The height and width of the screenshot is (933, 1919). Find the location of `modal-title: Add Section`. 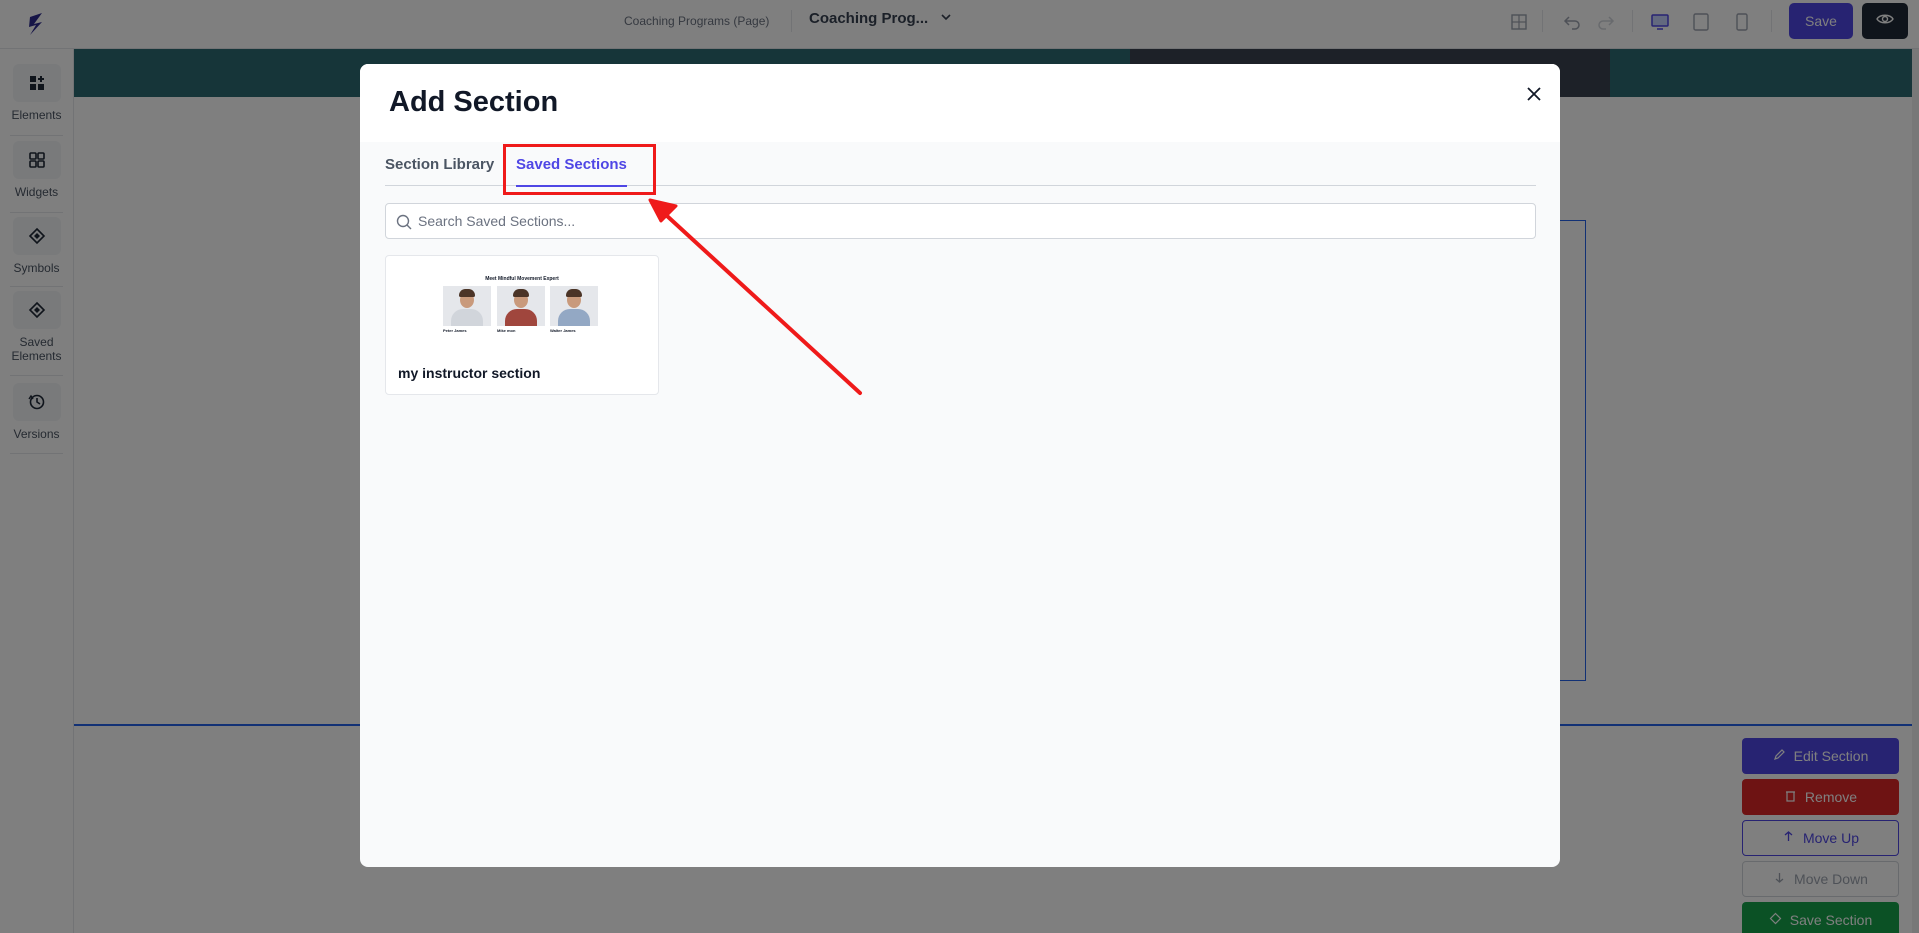

modal-title: Add Section is located at coordinates (474, 102).